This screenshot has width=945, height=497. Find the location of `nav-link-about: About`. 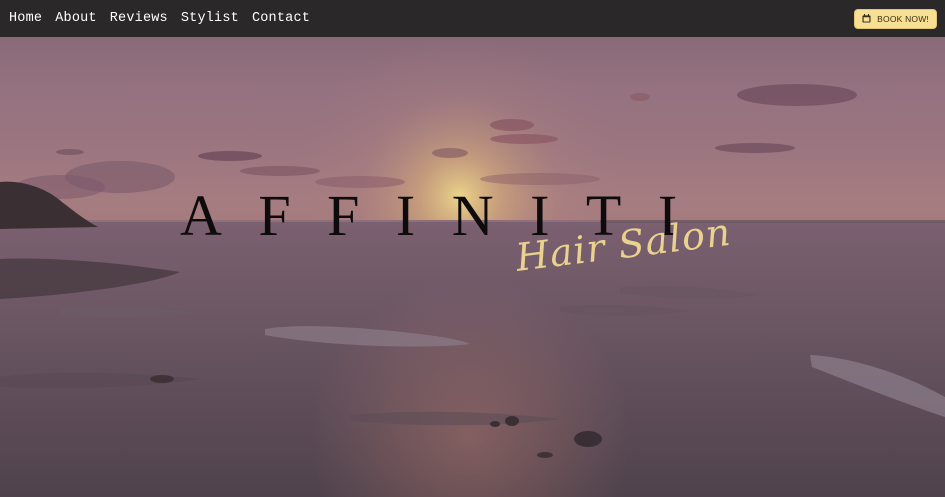

nav-link-about: About is located at coordinates (76, 18).